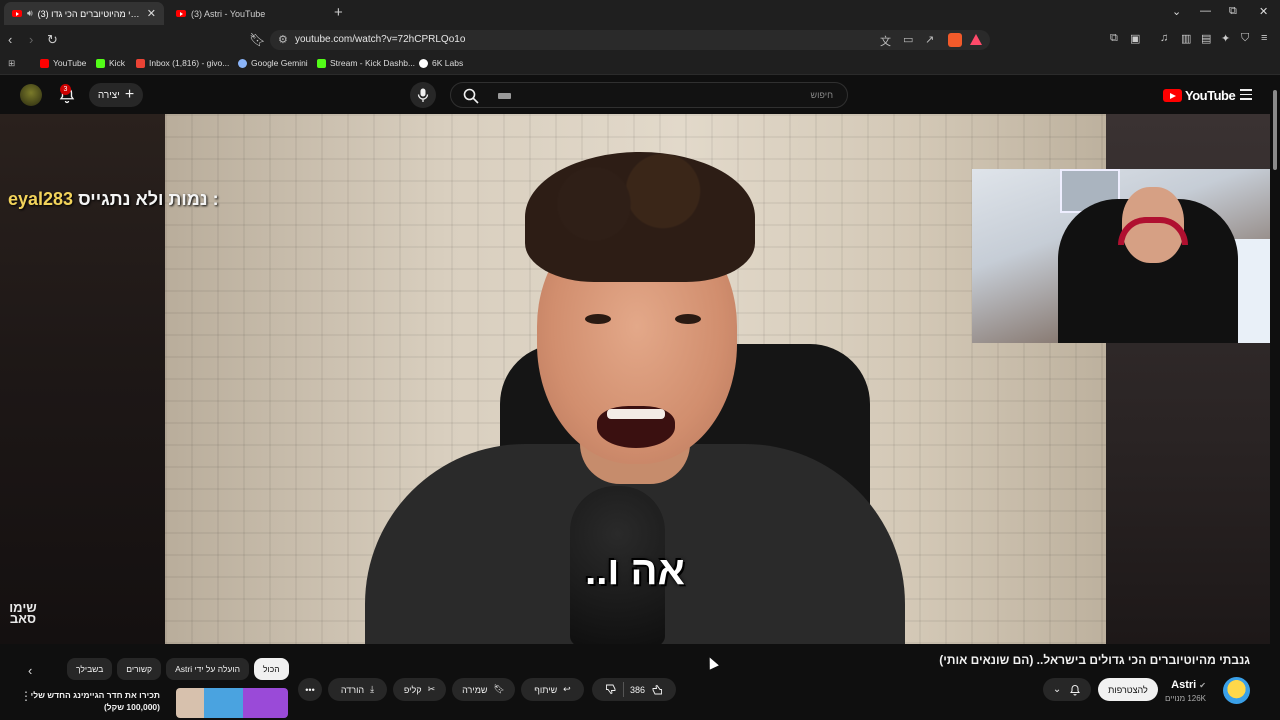 This screenshot has width=1280, height=720. What do you see at coordinates (431, 689) in the screenshot?
I see `scissors-icon: ✂︎` at bounding box center [431, 689].